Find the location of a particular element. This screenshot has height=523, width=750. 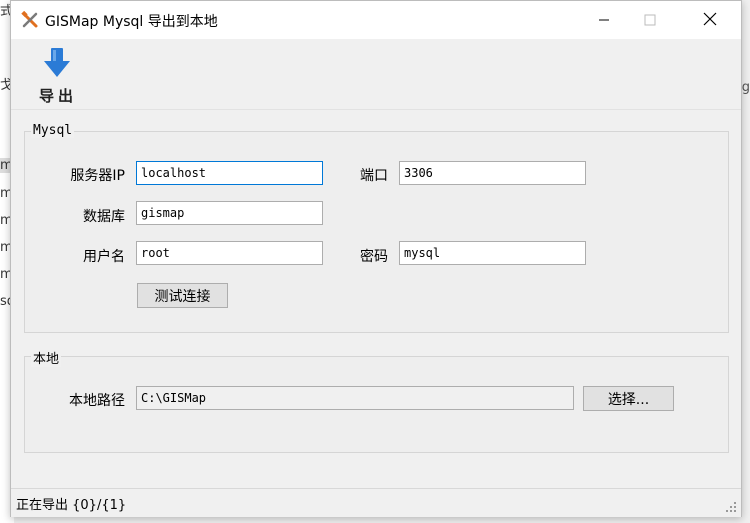

window-title: GISMap Mysql 导出到本地 is located at coordinates (131, 22).